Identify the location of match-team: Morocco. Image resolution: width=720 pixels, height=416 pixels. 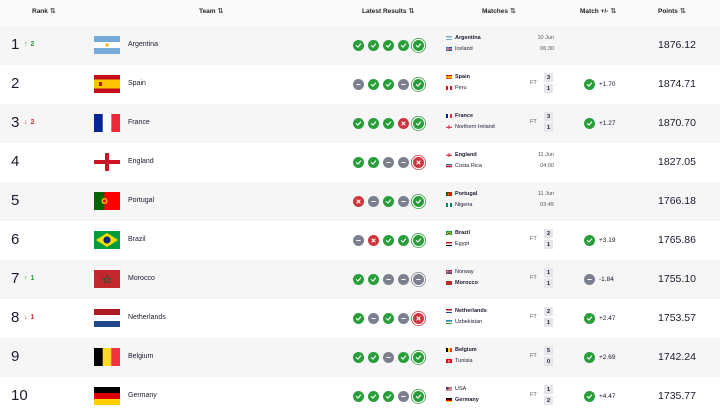
(462, 283).